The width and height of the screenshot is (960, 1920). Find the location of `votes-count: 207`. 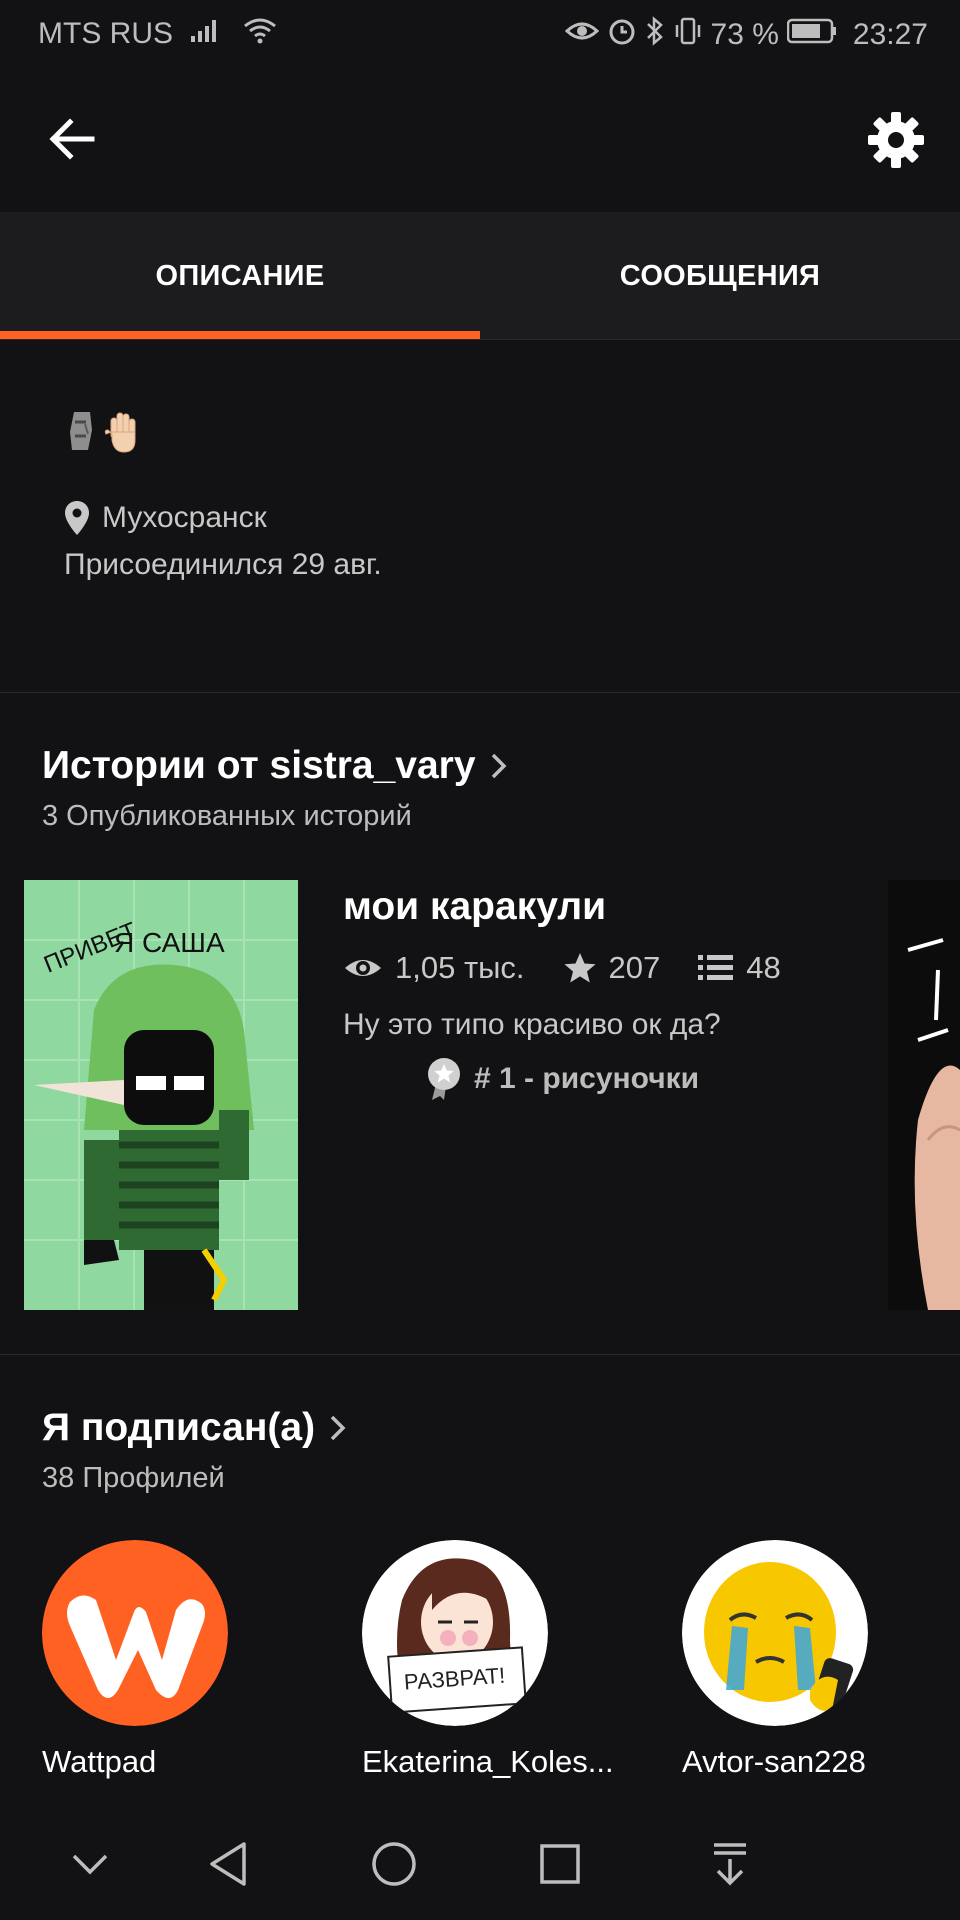

votes-count: 207 is located at coordinates (634, 967).